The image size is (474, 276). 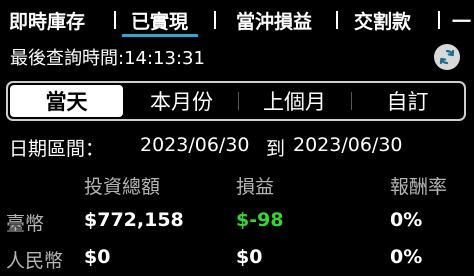 I want to click on period-segmented-control: 當天 本月份 上個月 自訂, so click(x=236, y=101).